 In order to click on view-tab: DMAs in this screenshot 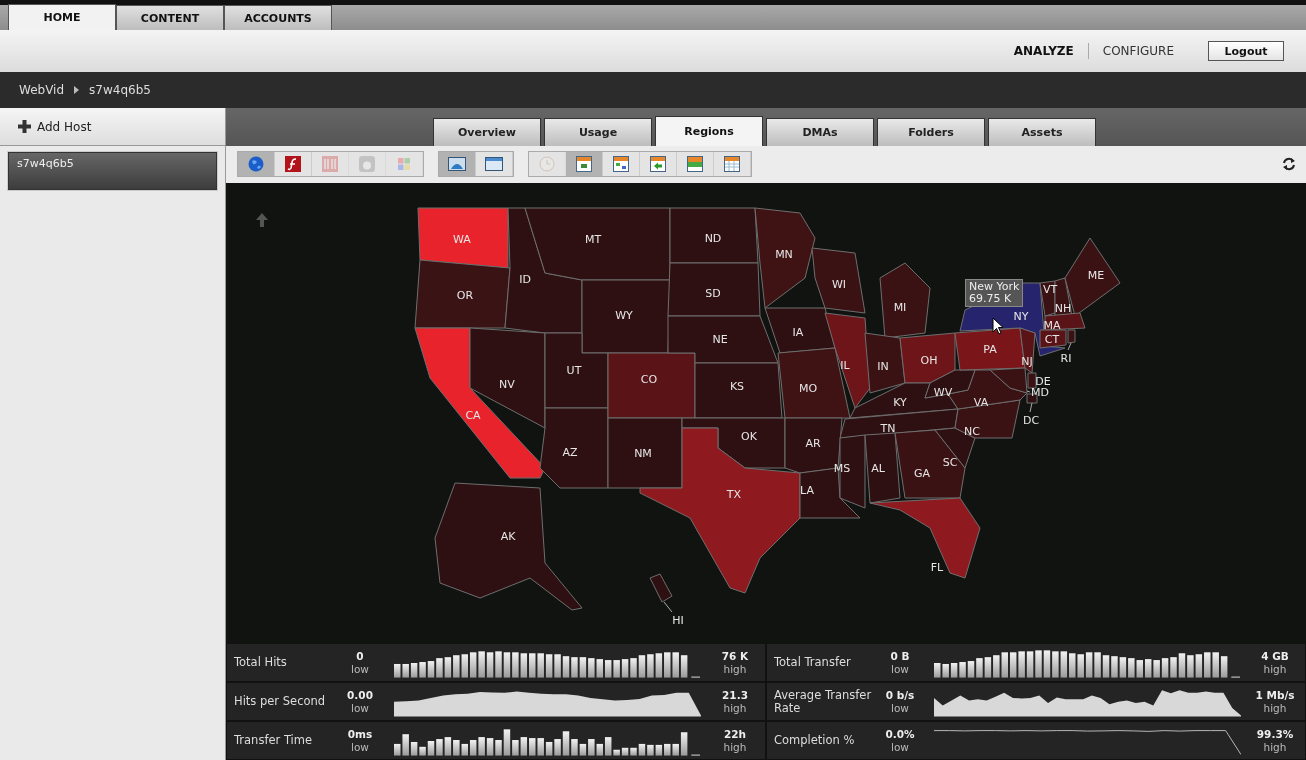, I will do `click(820, 132)`.